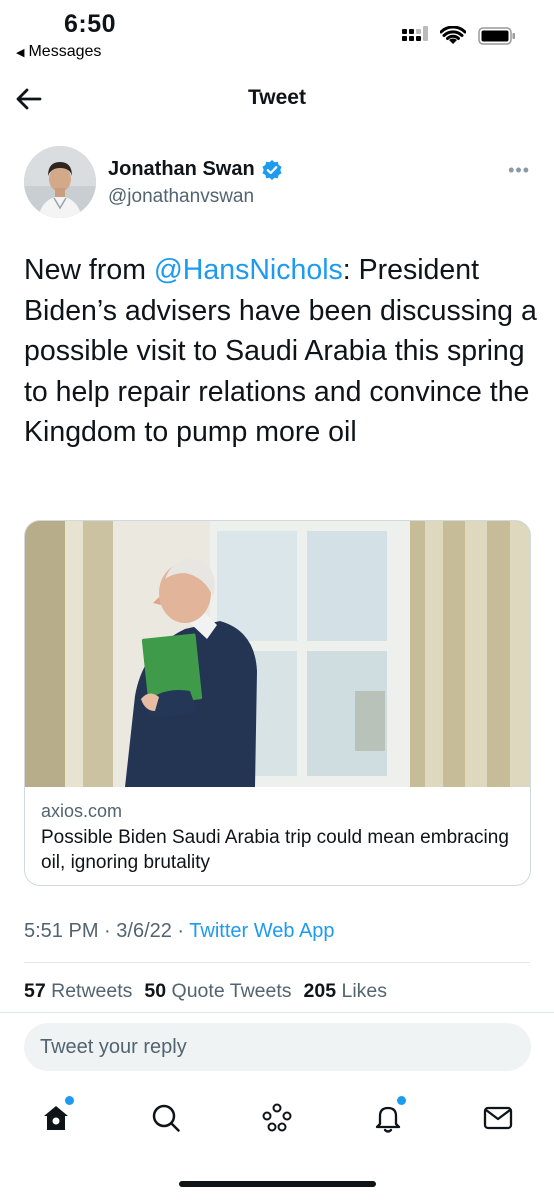 The width and height of the screenshot is (554, 1200). I want to click on home-icon, so click(56, 1118).